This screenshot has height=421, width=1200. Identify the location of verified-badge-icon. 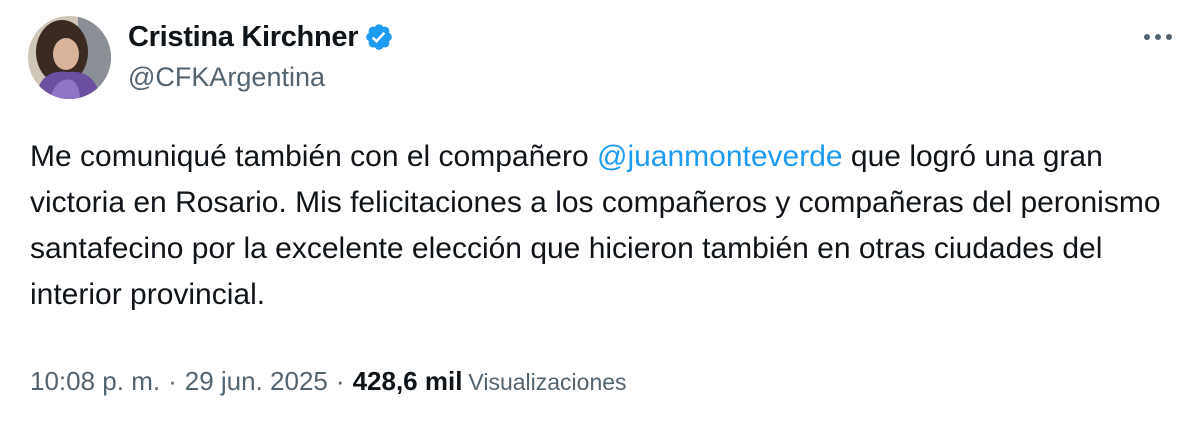
(379, 37).